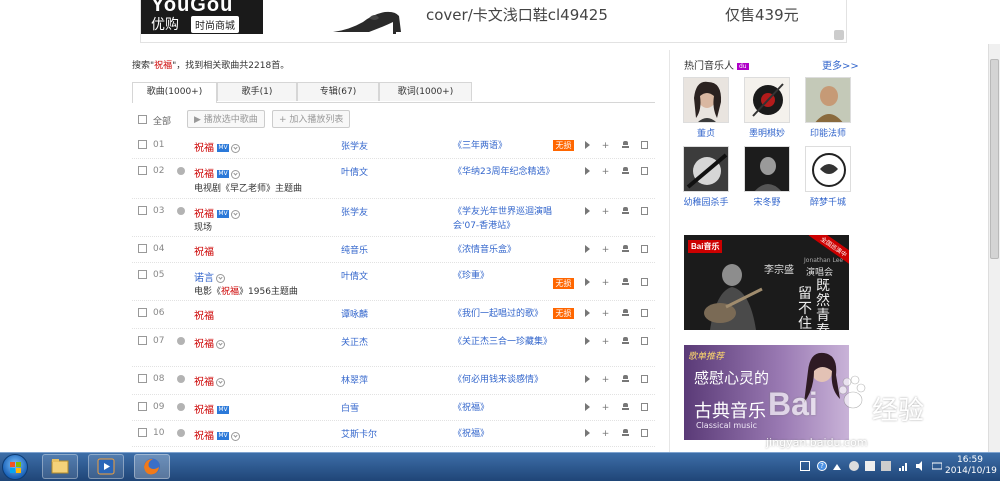 The height and width of the screenshot is (481, 1000). I want to click on artist-card: 印能法师, so click(828, 108).